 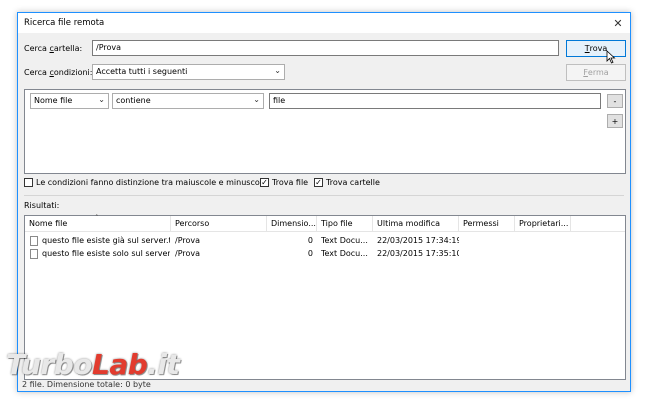 I want to click on window-title: Ricerca file remota, so click(x=64, y=23).